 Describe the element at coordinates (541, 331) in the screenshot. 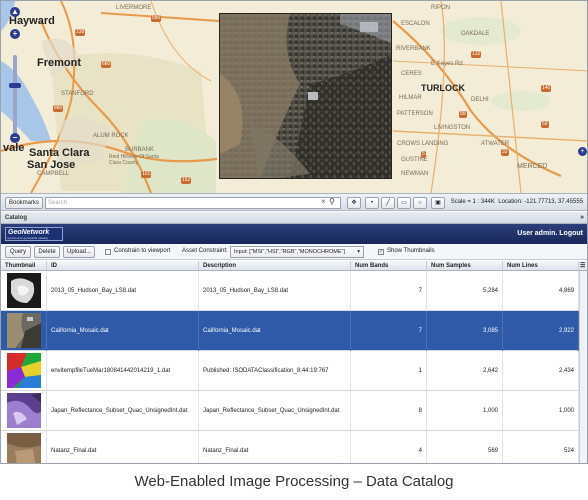

I see `row-num-lines: 2,922` at that location.